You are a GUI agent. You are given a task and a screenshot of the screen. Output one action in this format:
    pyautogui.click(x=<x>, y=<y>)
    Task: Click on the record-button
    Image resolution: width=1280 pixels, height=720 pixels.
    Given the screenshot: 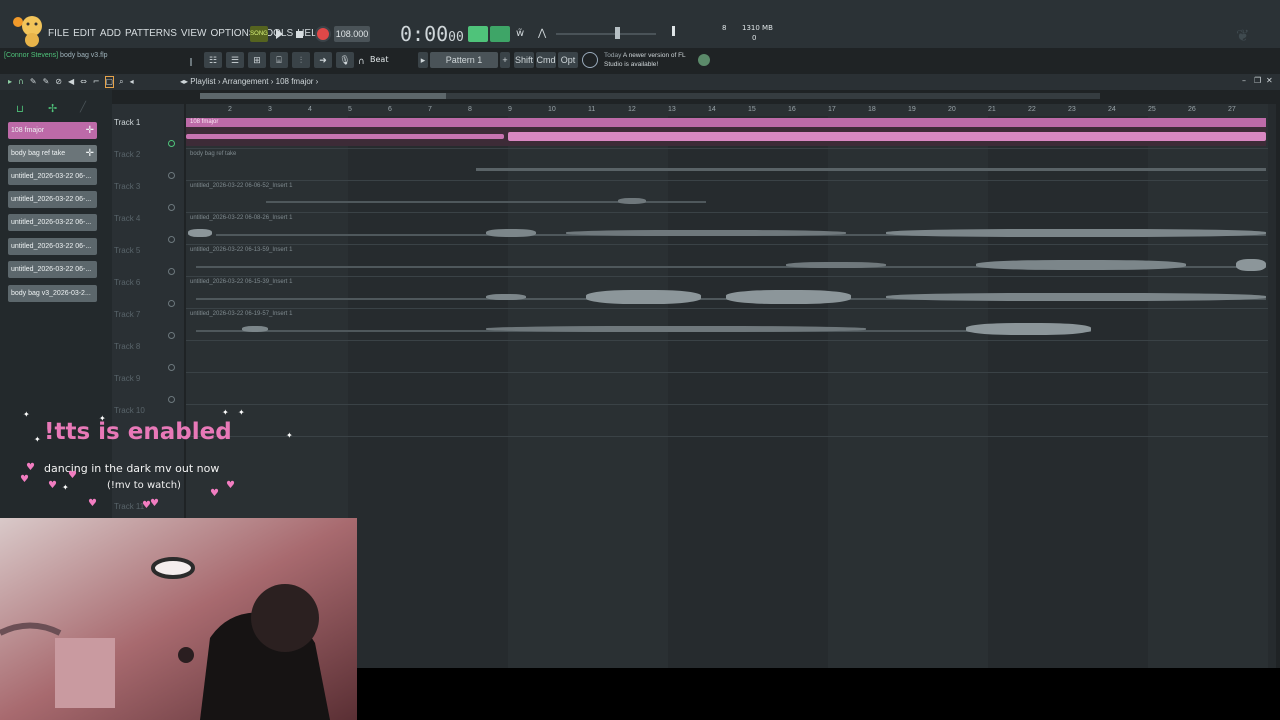 What is the action you would take?
    pyautogui.click(x=323, y=34)
    